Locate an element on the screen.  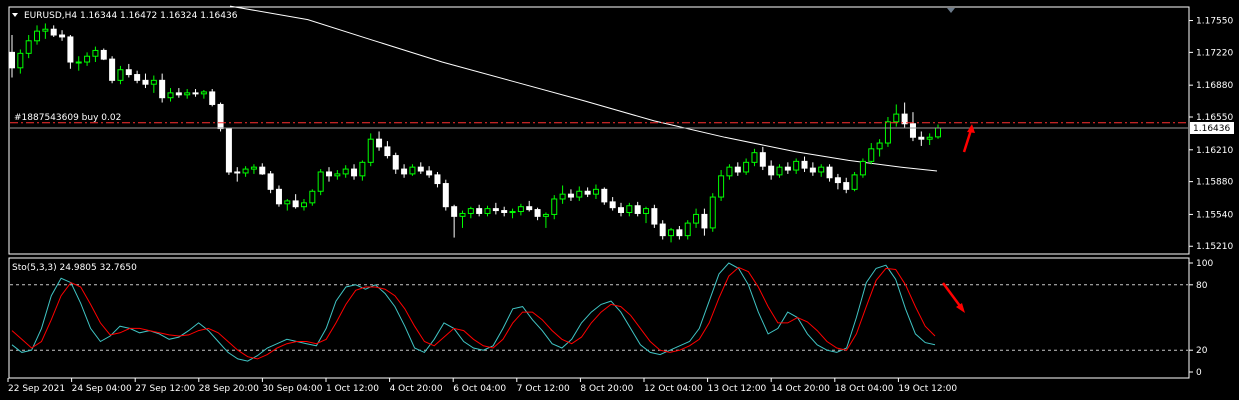
price-tick-label: 1.17550 is located at coordinates (1214, 22).